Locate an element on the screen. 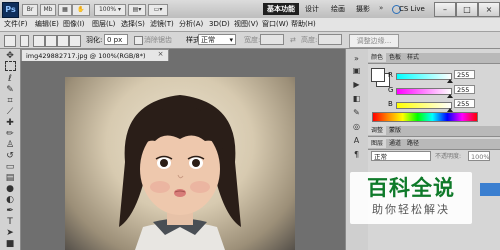 This screenshot has height=250, width=500. marquee-tool-icon is located at coordinates (10, 66).